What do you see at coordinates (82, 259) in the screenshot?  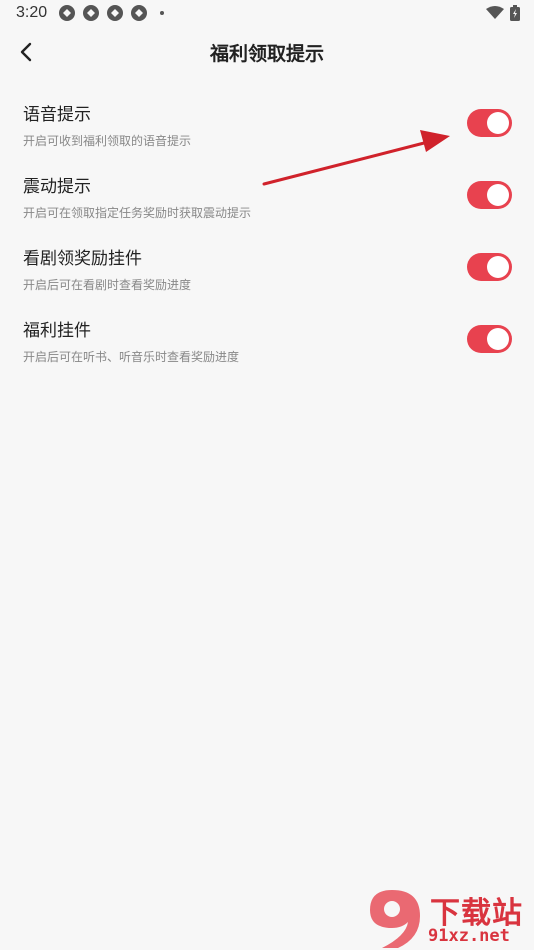 I see `setting-title: 看剧领奖励挂件` at bounding box center [82, 259].